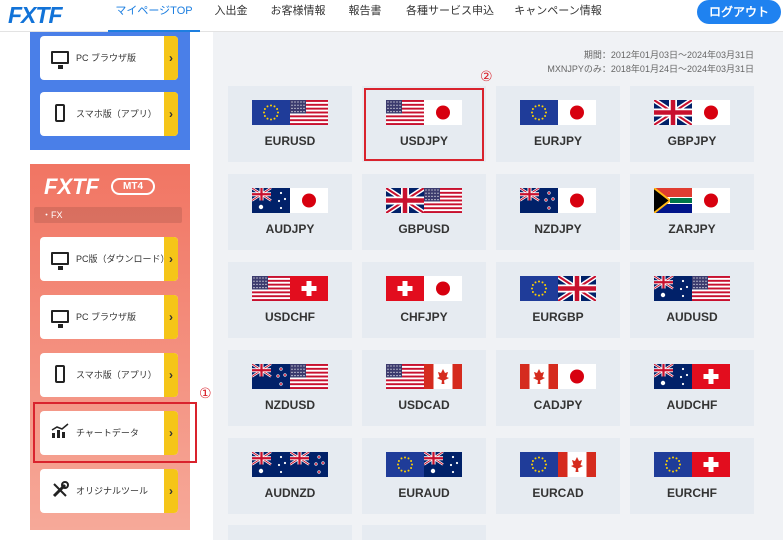  I want to click on currency-tile-nzdjpy: NZDJPY, so click(558, 212).